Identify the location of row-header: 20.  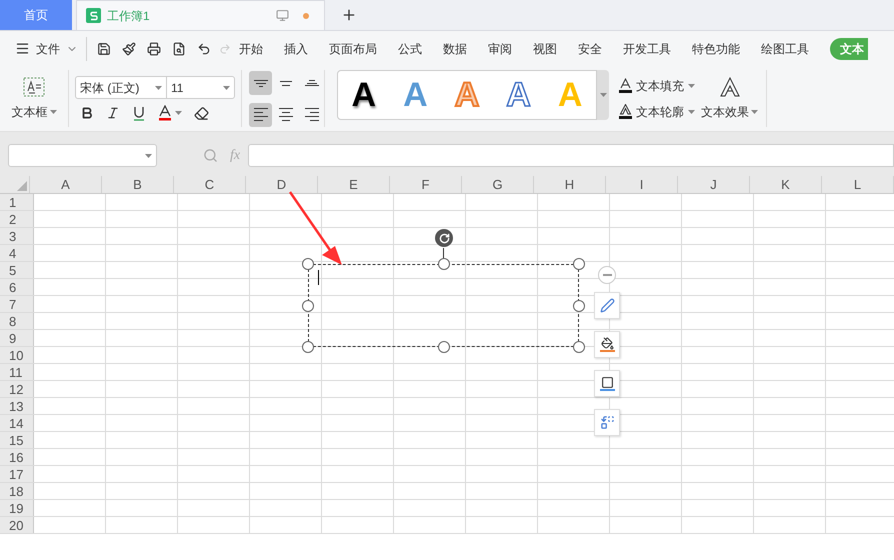
(17, 525).